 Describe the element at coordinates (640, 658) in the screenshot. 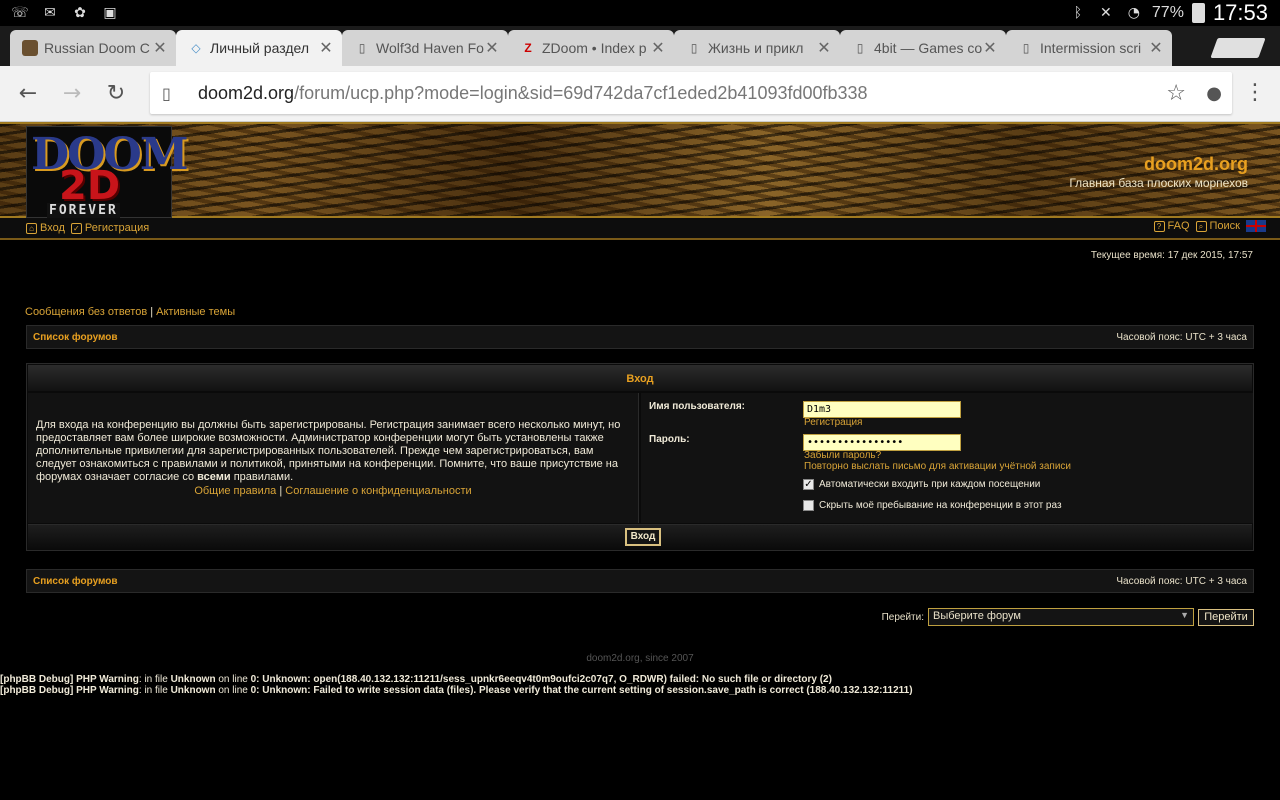

I see `footer-since: doom2d.org, since 2007` at that location.